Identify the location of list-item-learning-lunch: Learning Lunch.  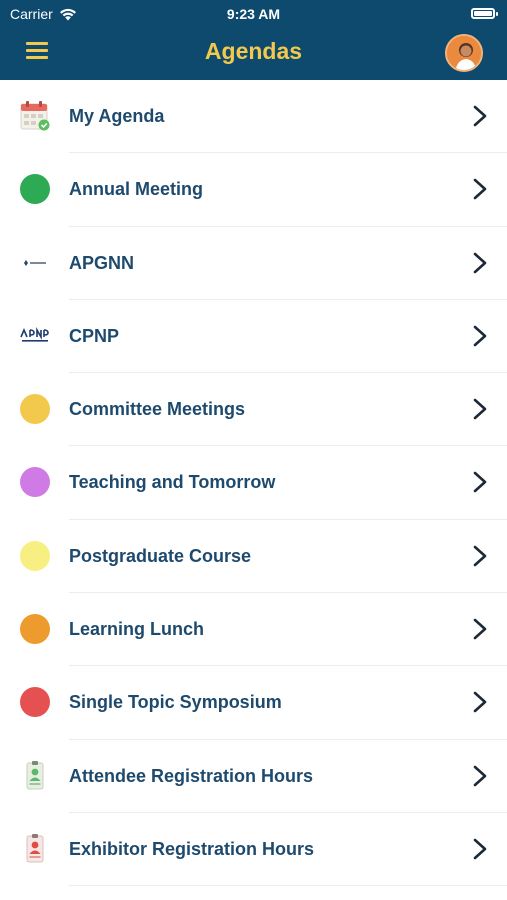
(253, 630).